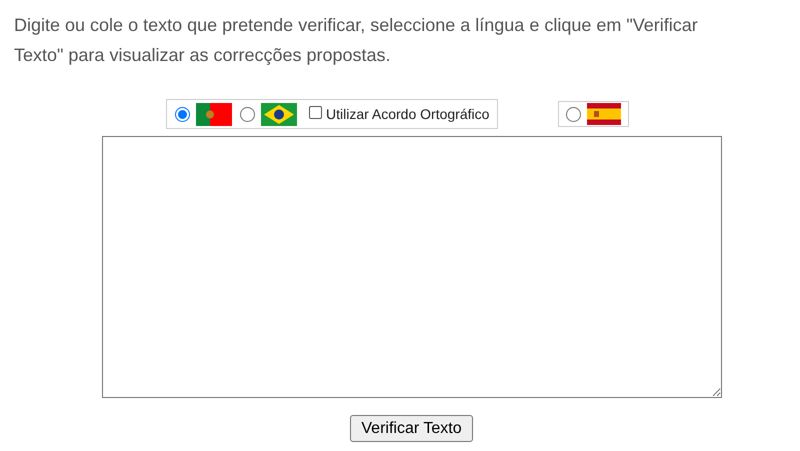 The image size is (800, 451). What do you see at coordinates (315, 112) in the screenshot?
I see `checkbox` at bounding box center [315, 112].